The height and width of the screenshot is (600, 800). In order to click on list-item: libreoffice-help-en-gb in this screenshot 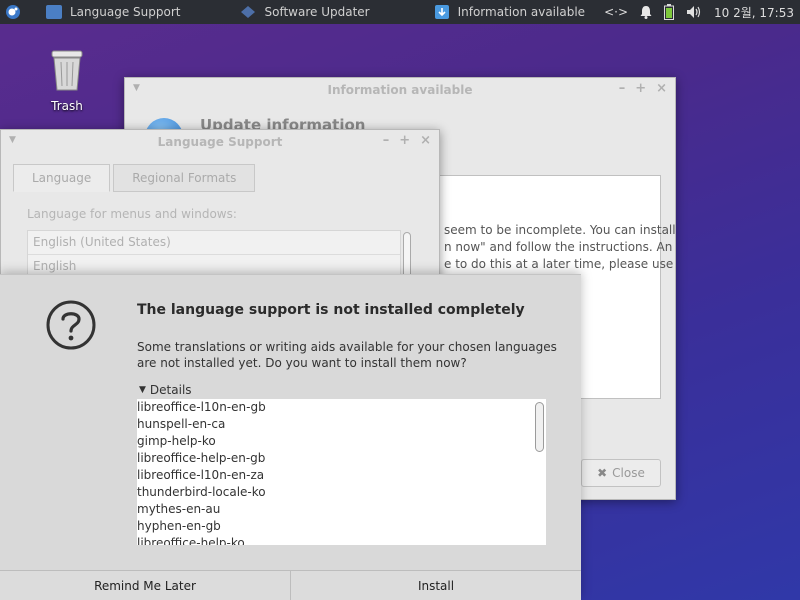, I will do `click(201, 458)`.